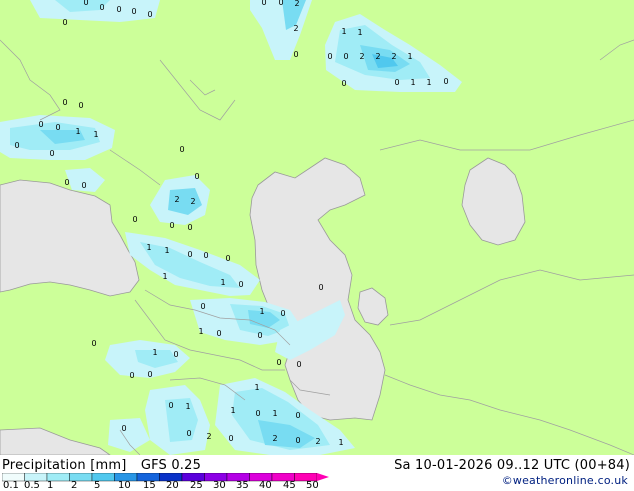 The image size is (634, 491). What do you see at coordinates (564, 480) in the screenshot?
I see `site-credit: ©weatheronline.co.uk` at bounding box center [564, 480].